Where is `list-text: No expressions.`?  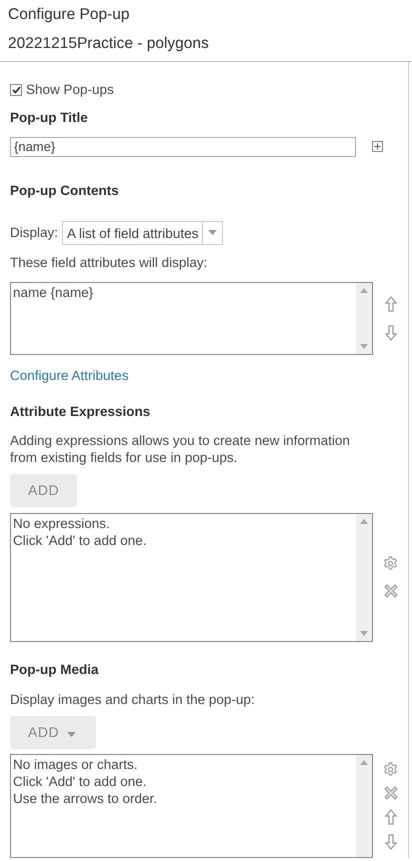
list-text: No expressions. is located at coordinates (62, 523).